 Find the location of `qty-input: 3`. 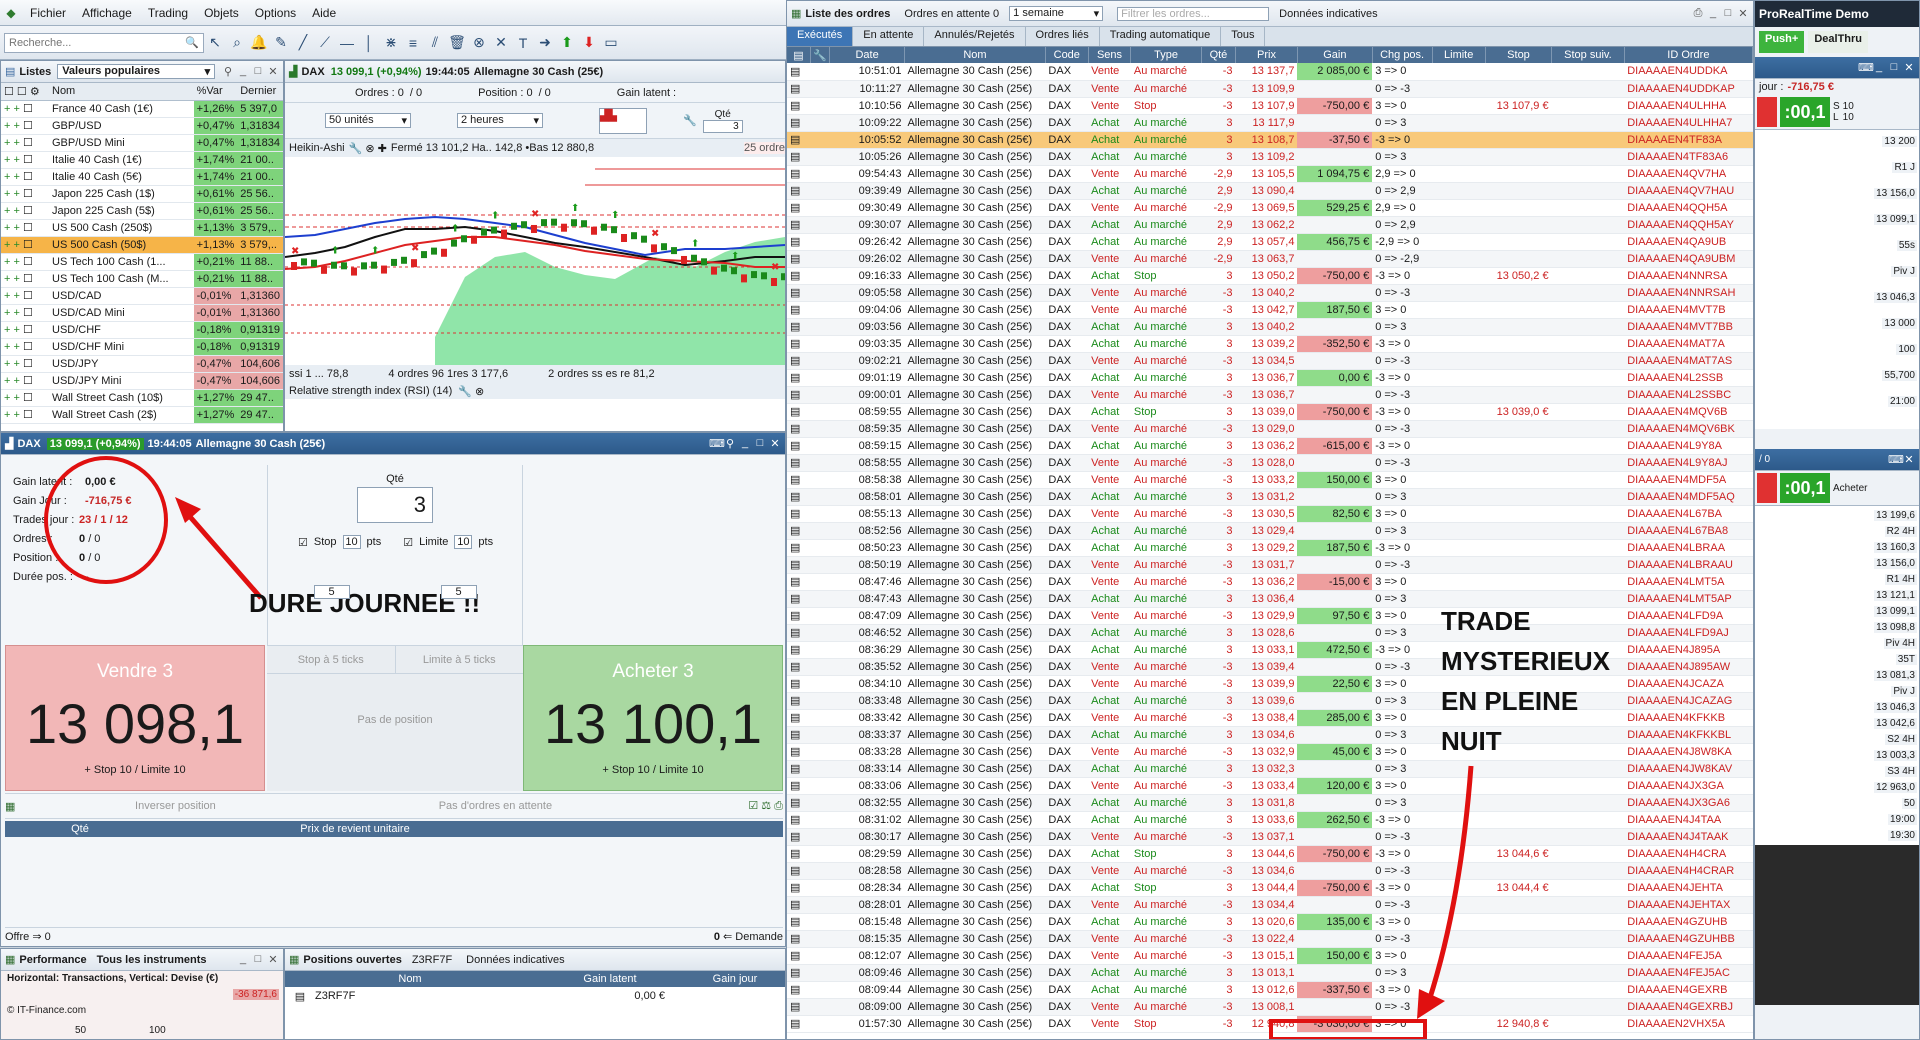

qty-input: 3 is located at coordinates (395, 505).